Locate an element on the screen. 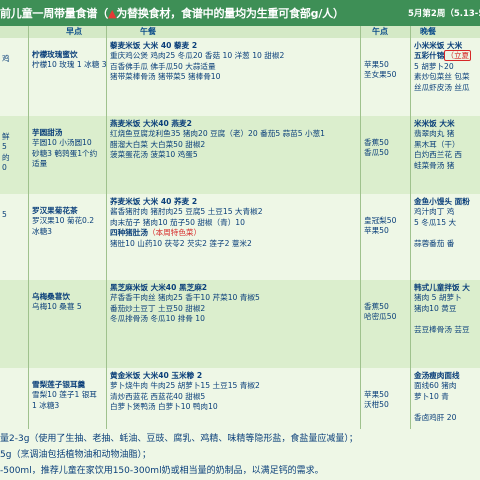 The image size is (480, 480). left-cell: 5 is located at coordinates (4, 215).